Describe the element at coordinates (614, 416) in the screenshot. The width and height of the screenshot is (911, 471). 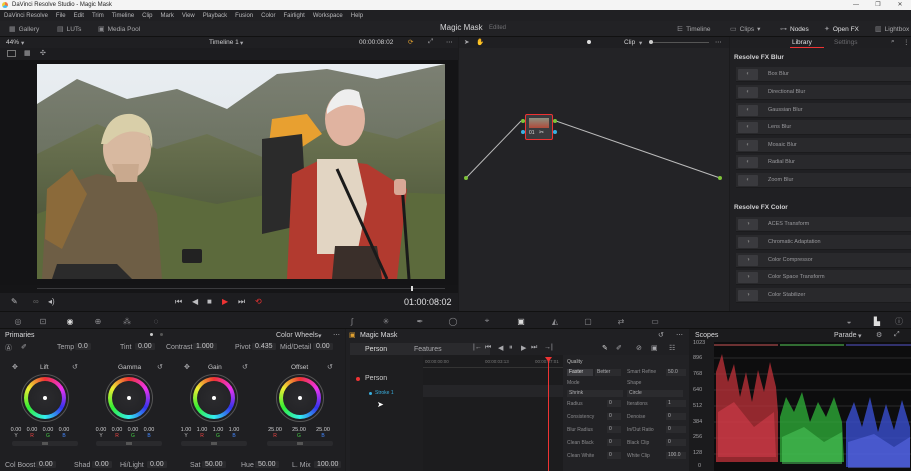
I see `consistency-field: 0` at that location.